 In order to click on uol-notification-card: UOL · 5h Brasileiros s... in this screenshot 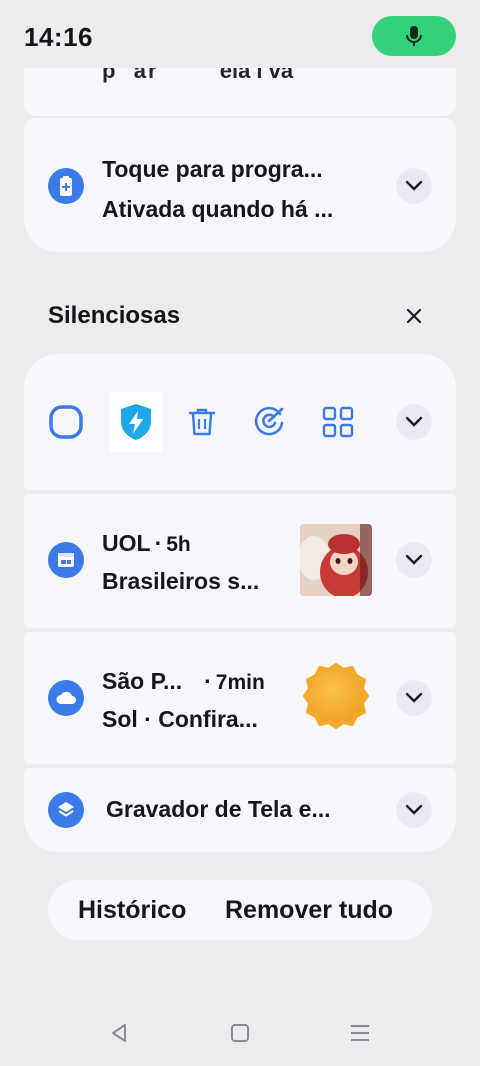, I will do `click(240, 561)`.